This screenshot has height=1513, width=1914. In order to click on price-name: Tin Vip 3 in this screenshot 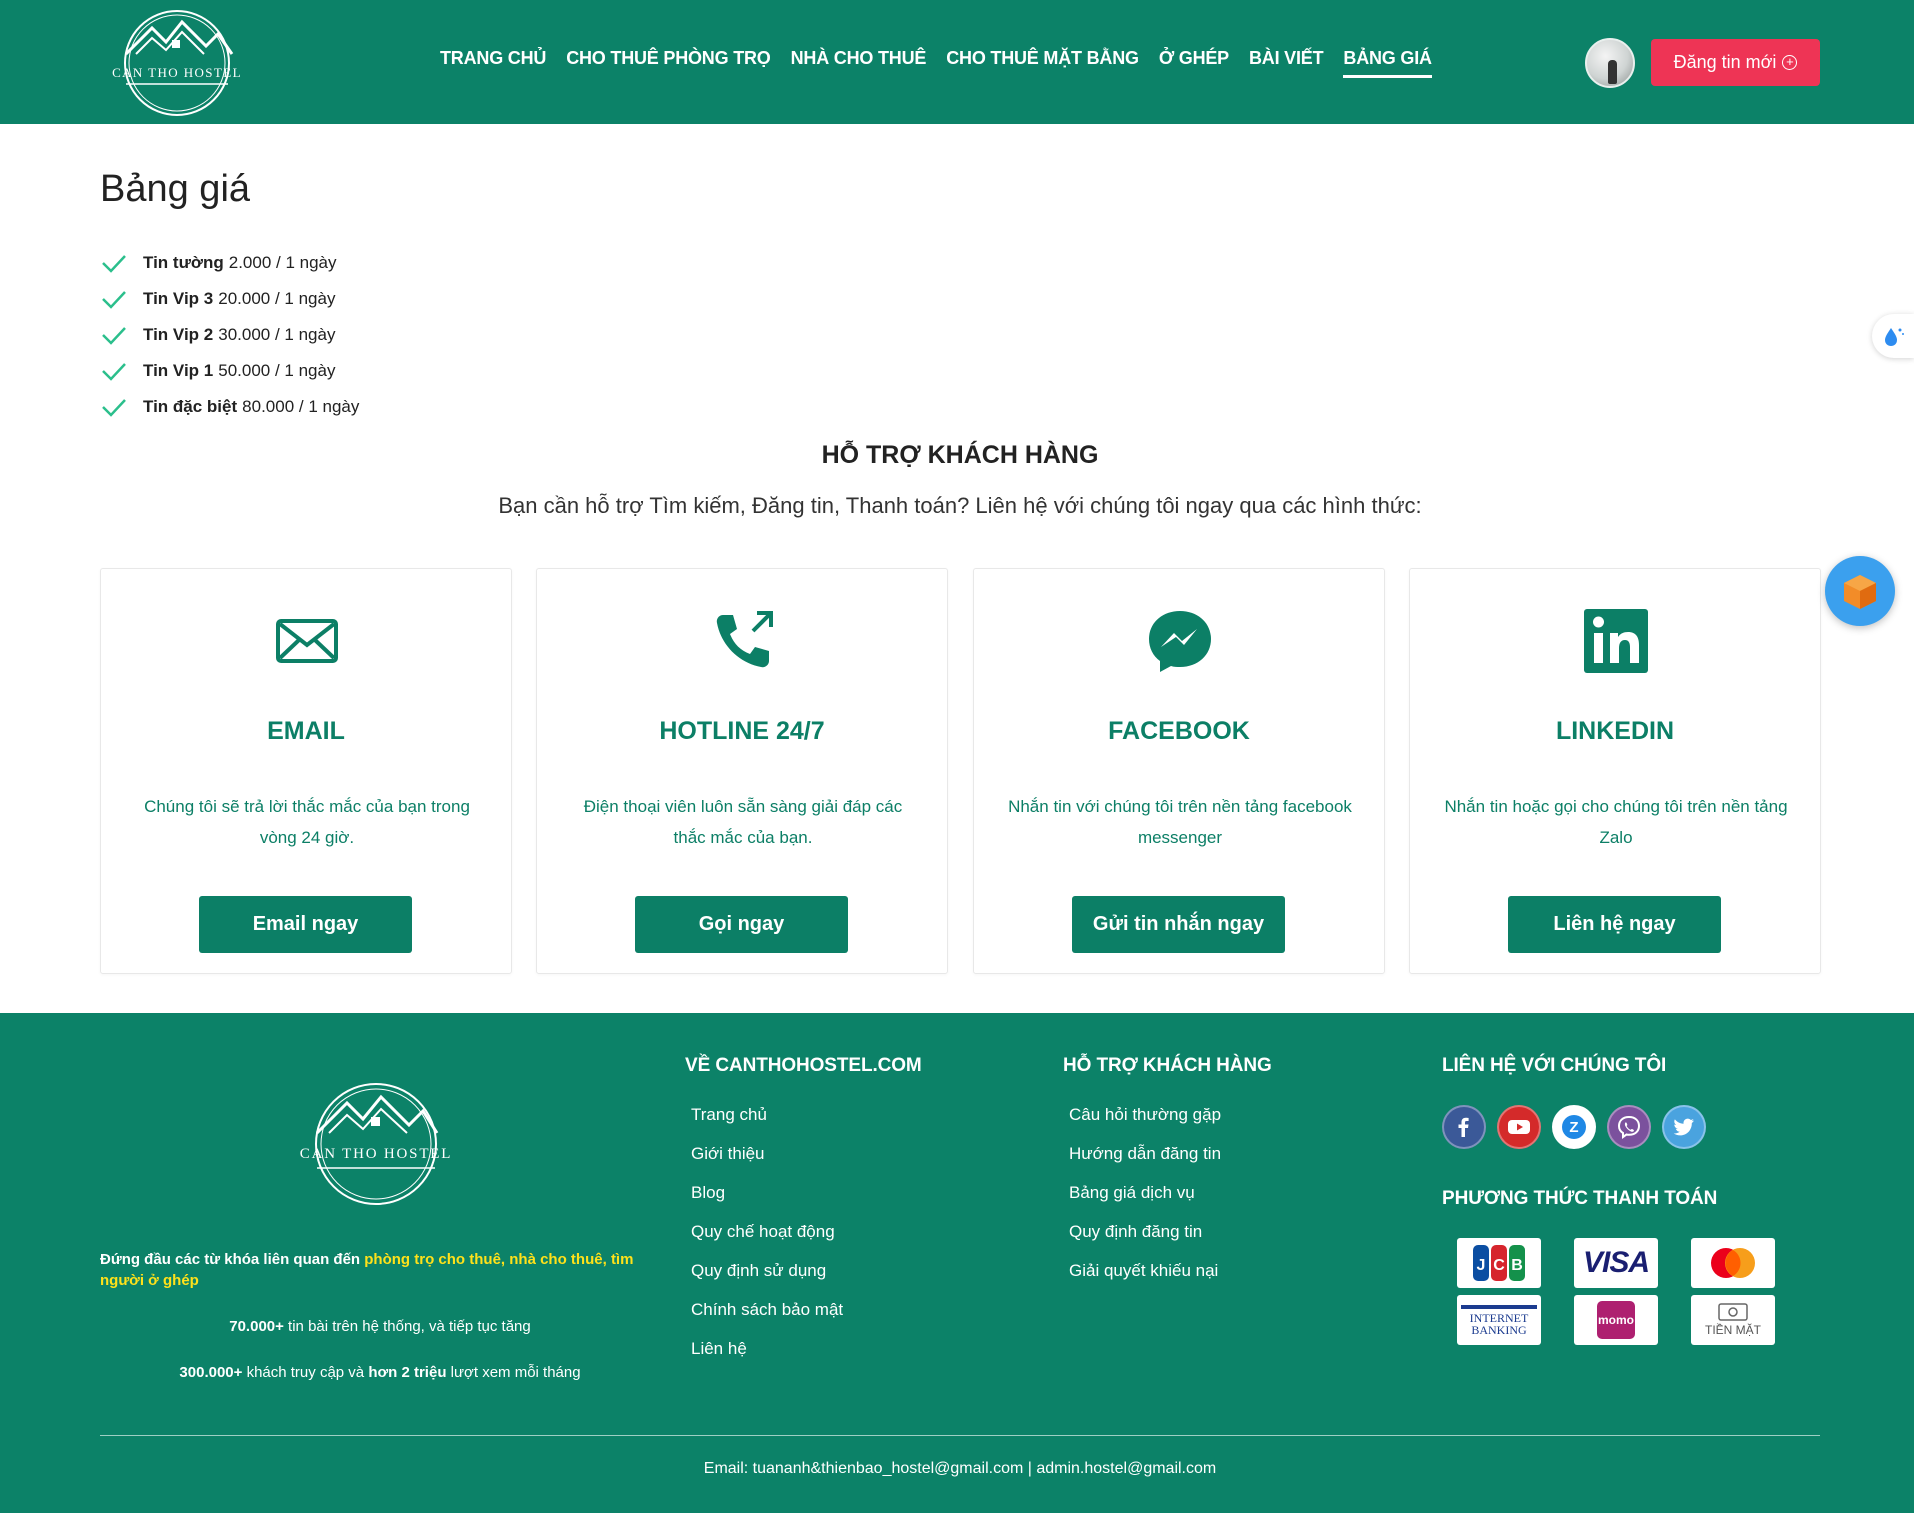, I will do `click(178, 298)`.